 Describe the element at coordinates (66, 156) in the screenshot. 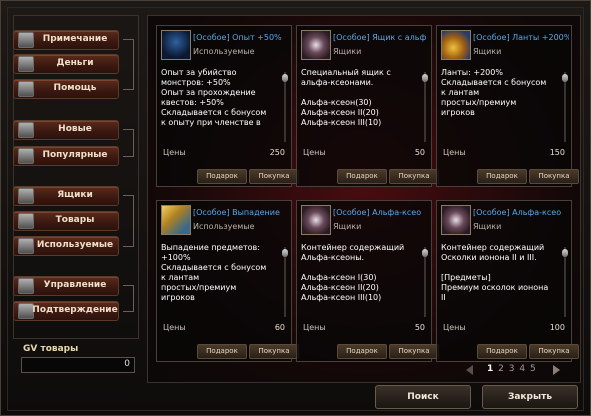

I see `category-popular-button: Популярные` at that location.